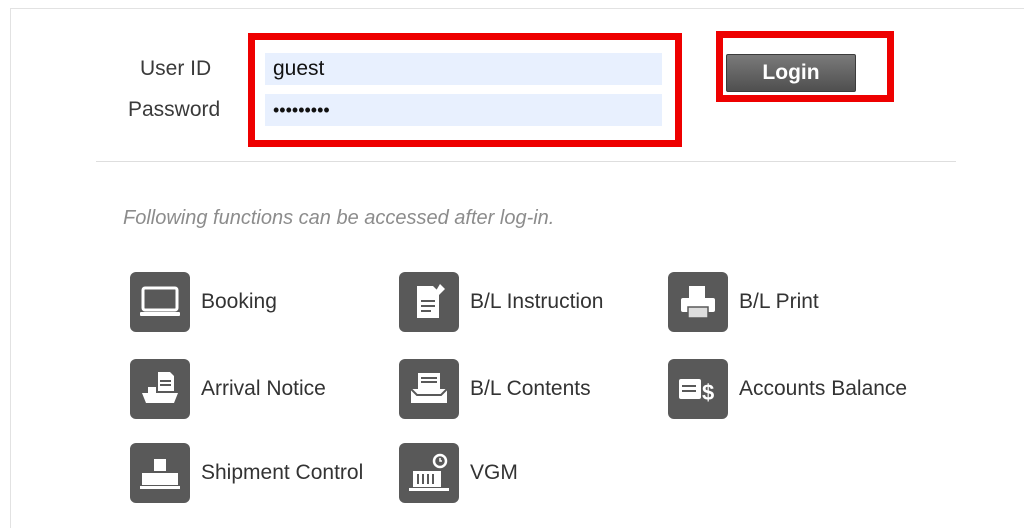 The image size is (1024, 528). What do you see at coordinates (239, 301) in the screenshot?
I see `function-label: Booking` at bounding box center [239, 301].